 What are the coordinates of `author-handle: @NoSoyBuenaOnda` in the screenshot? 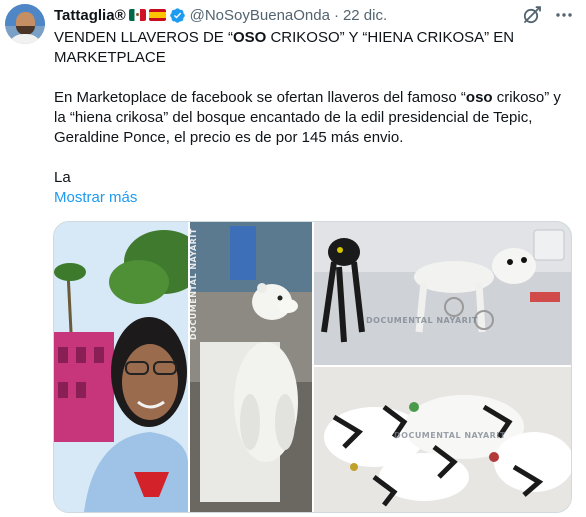 It's located at (260, 15).